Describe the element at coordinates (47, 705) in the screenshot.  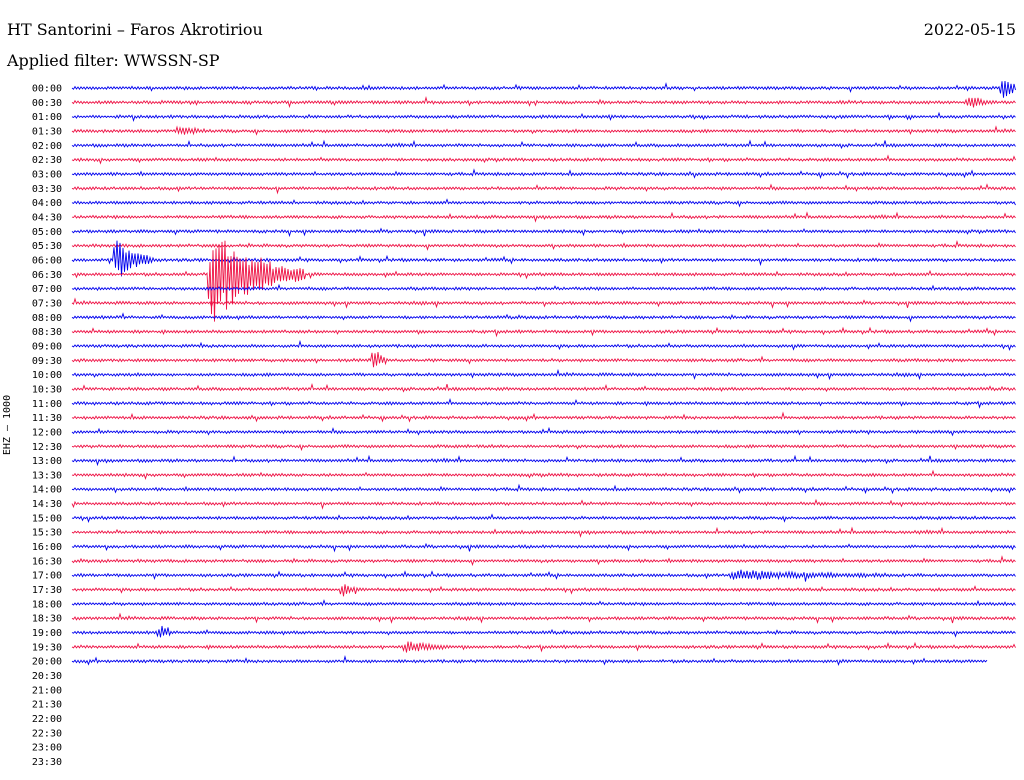
I see `row-label-2130: 21:30` at that location.